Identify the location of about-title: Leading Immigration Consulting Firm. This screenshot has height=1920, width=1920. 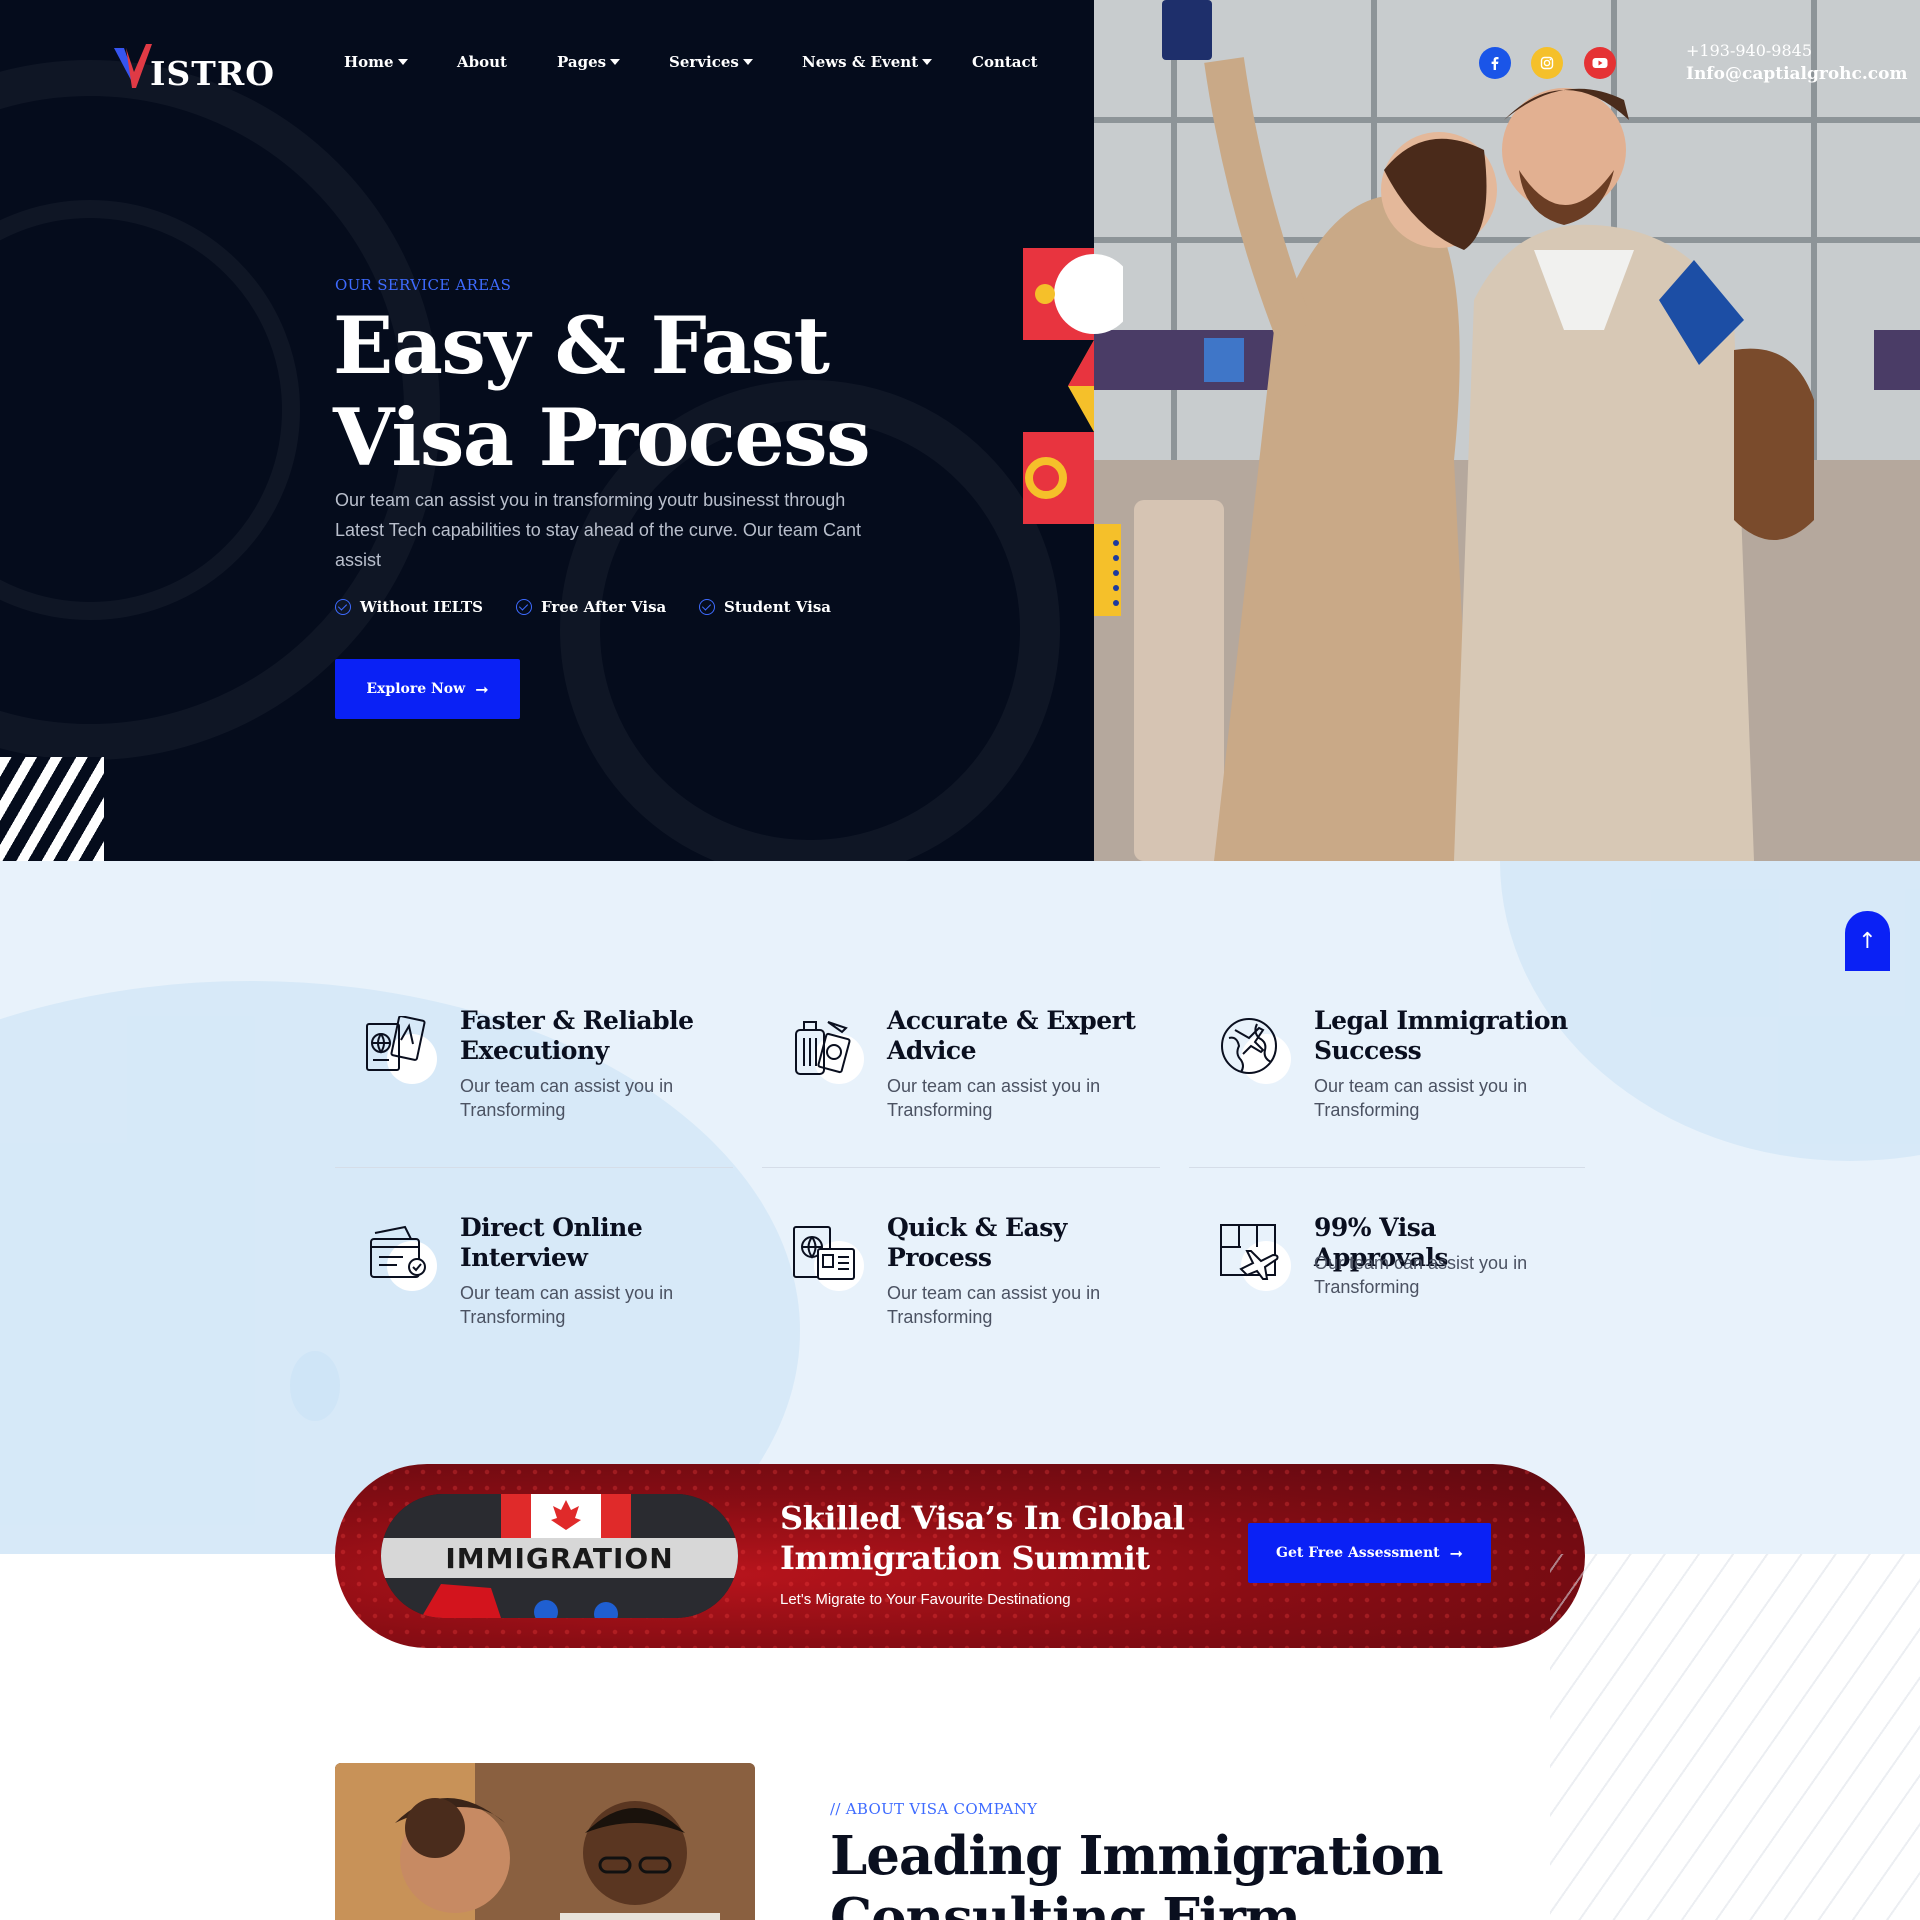
(1136, 1872).